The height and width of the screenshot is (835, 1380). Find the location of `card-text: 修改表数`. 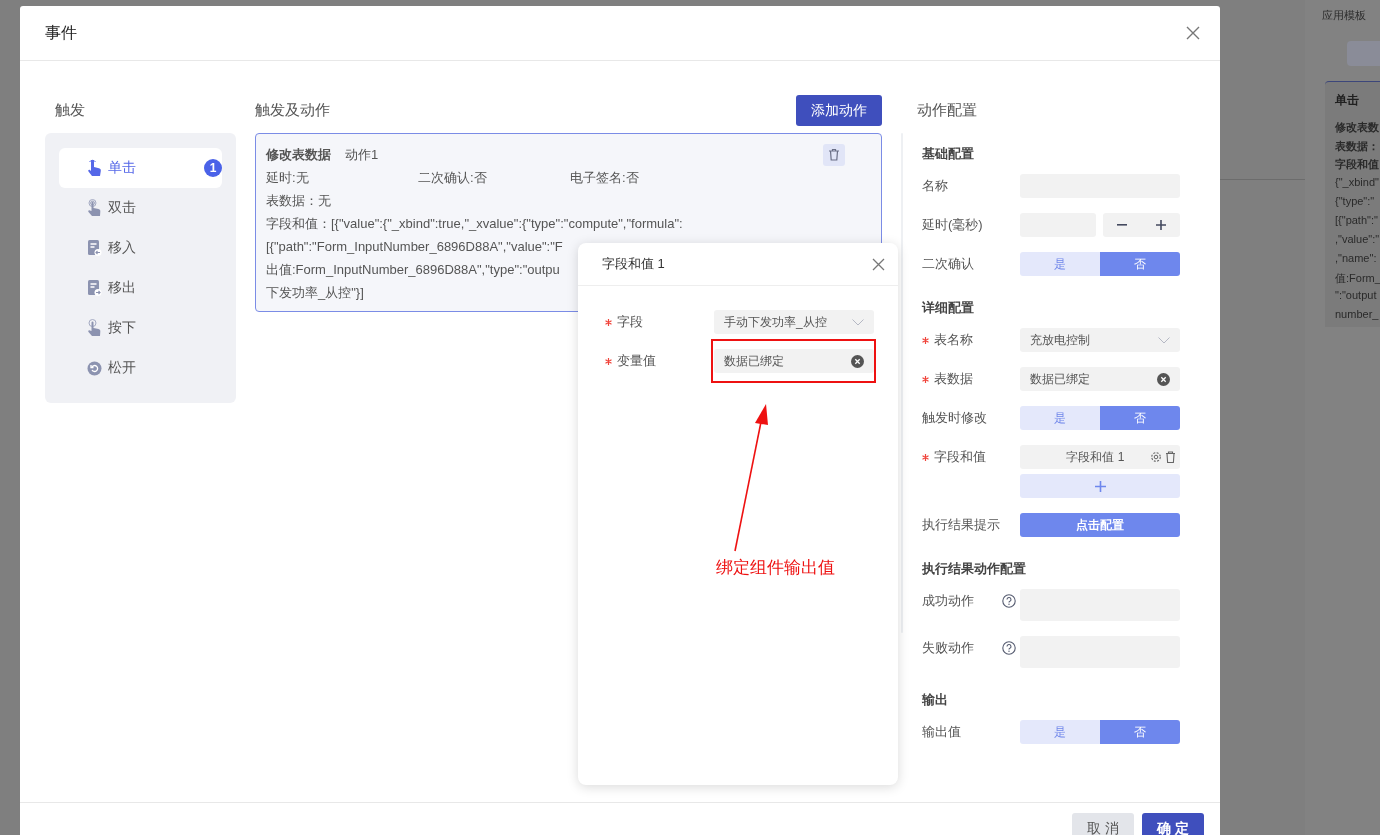

card-text: 修改表数 is located at coordinates (1357, 127).